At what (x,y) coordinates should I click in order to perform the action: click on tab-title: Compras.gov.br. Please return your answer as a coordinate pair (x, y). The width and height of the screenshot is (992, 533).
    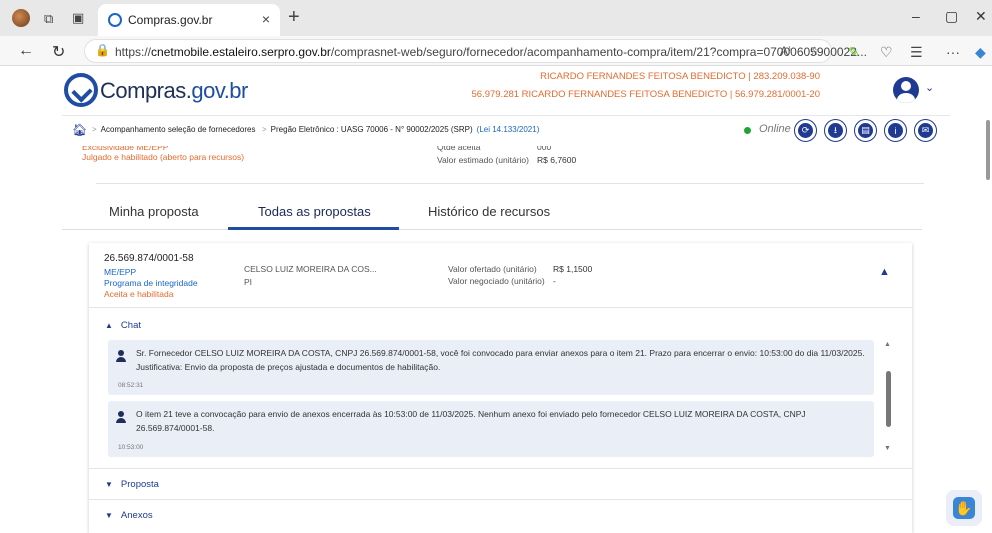
    Looking at the image, I should click on (170, 20).